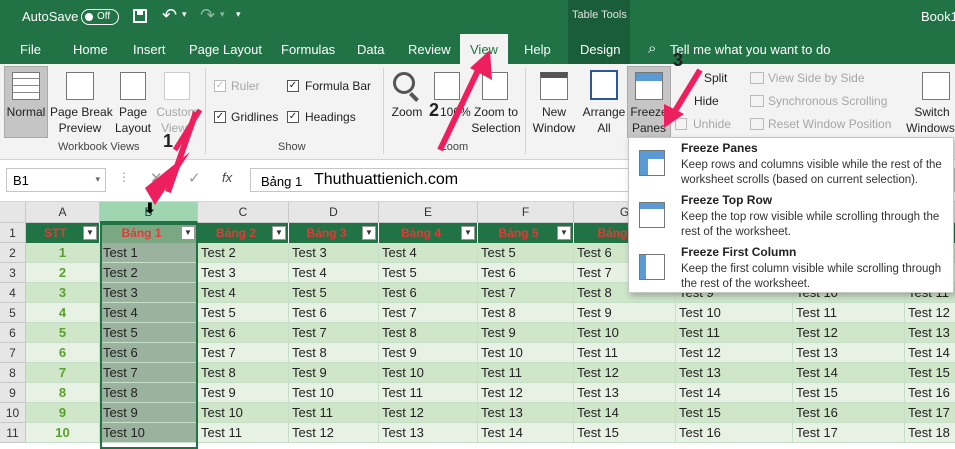  Describe the element at coordinates (434, 110) in the screenshot. I see `annotation-2: 2` at that location.